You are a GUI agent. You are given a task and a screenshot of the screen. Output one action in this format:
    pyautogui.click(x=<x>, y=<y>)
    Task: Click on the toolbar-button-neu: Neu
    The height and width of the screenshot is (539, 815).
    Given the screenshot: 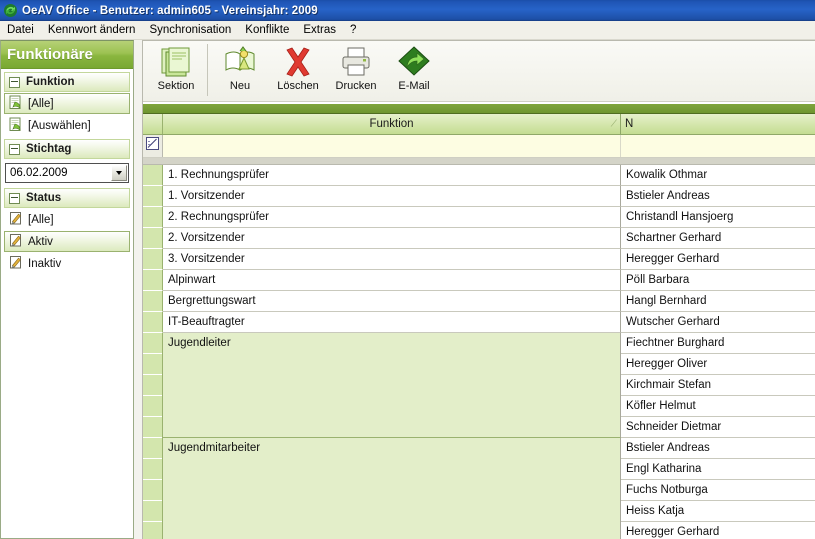 What is the action you would take?
    pyautogui.click(x=240, y=72)
    